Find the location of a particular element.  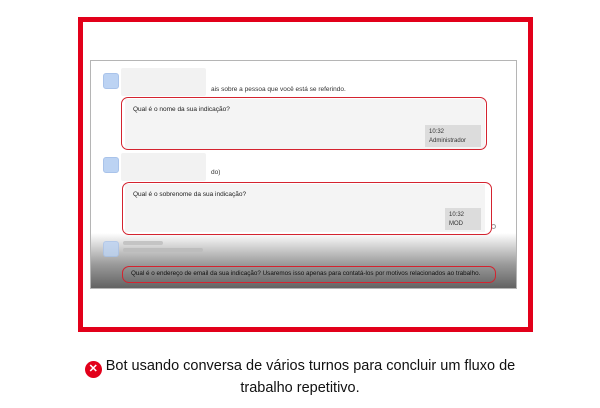

x-circle-icon: ✕ is located at coordinates (93, 369).